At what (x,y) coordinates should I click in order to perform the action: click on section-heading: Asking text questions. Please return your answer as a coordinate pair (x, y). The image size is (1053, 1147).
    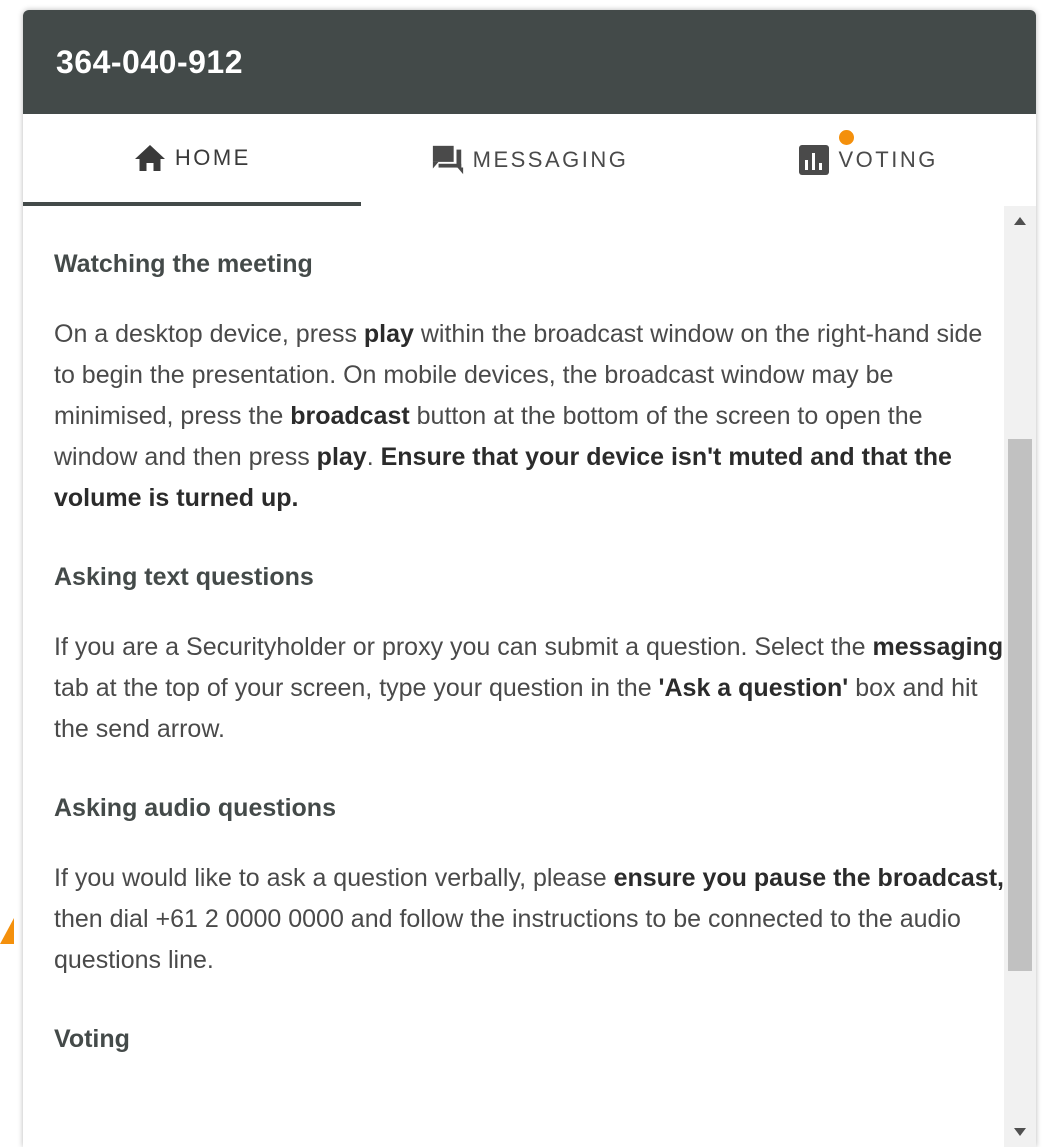
    Looking at the image, I should click on (184, 577).